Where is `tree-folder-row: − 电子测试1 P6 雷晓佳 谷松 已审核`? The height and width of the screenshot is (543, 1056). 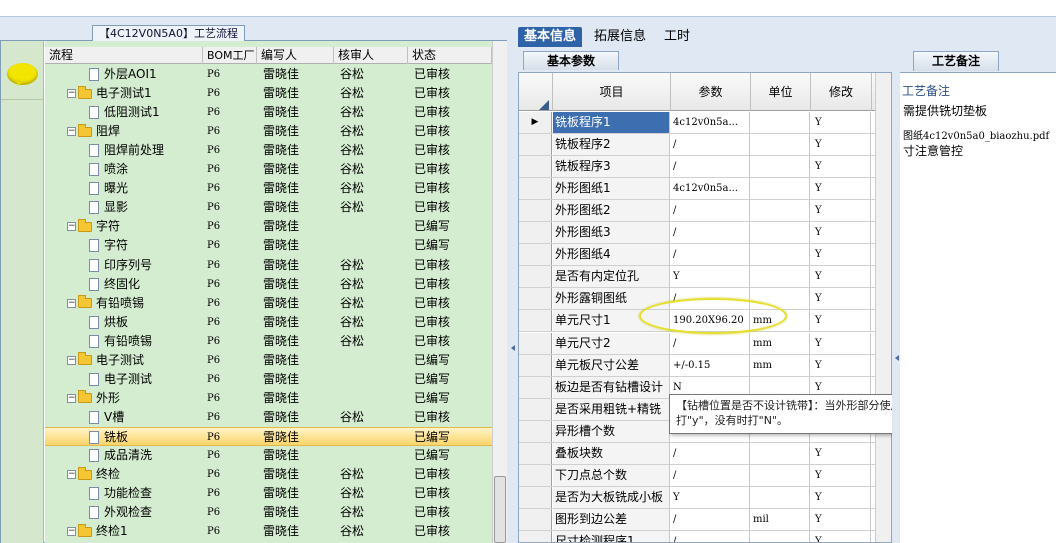 tree-folder-row: − 电子测试1 P6 雷晓佳 谷松 已审核 is located at coordinates (268, 93).